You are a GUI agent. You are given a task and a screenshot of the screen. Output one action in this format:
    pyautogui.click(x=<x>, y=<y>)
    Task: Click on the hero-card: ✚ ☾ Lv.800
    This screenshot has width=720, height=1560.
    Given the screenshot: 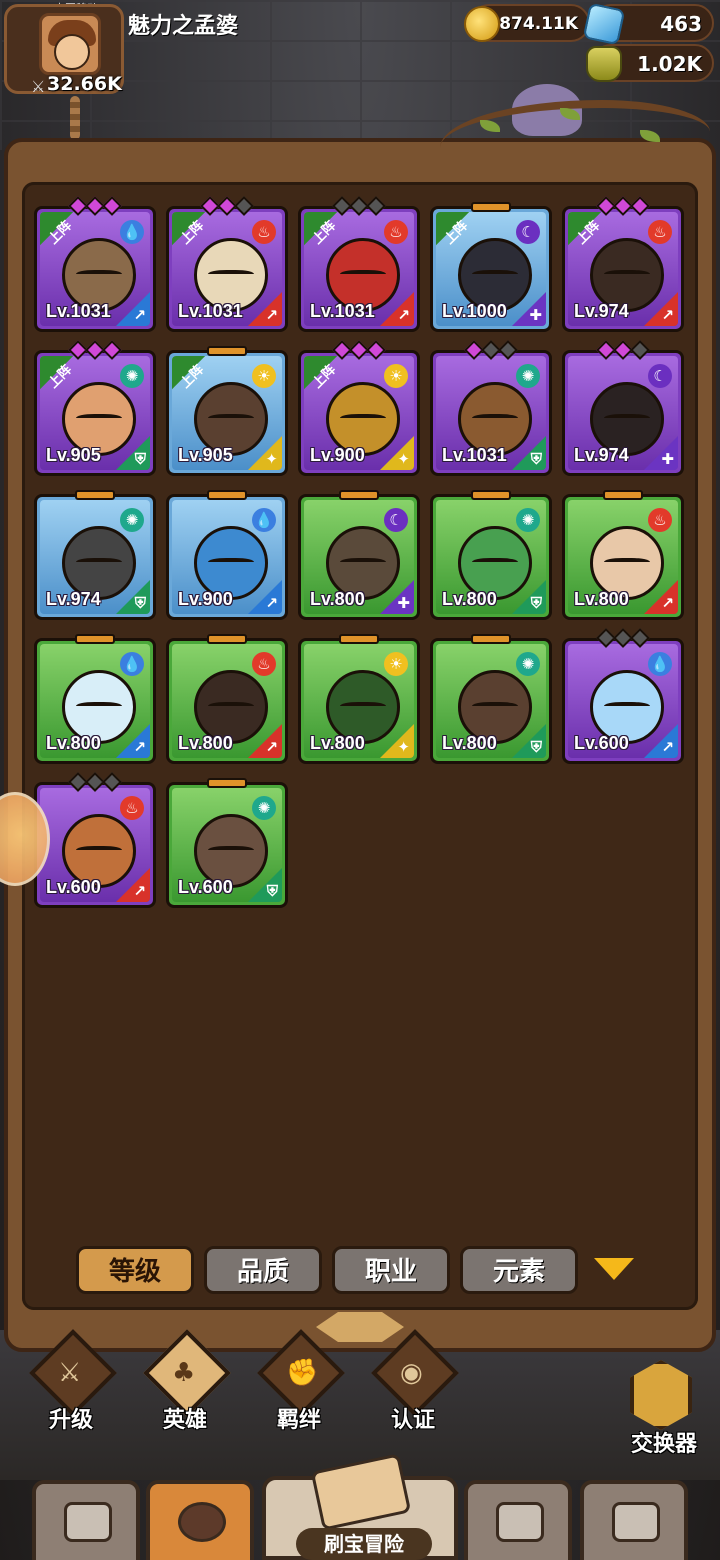 What is the action you would take?
    pyautogui.click(x=359, y=555)
    